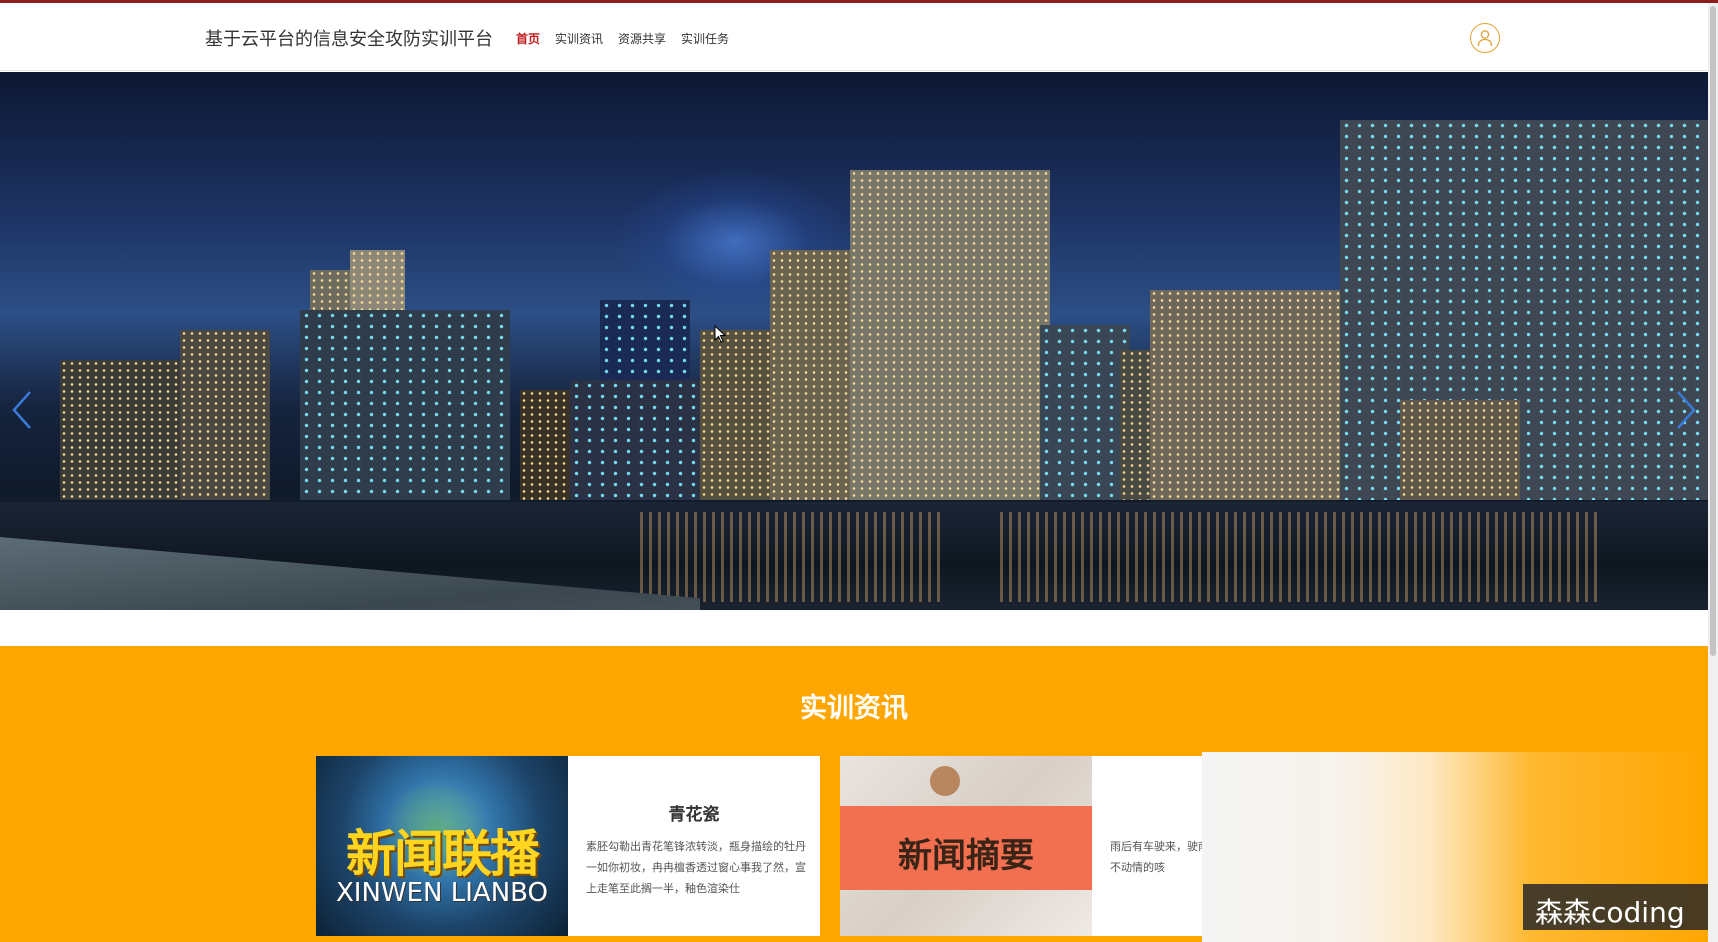 Image resolution: width=1718 pixels, height=942 pixels. Describe the element at coordinates (441, 893) in the screenshot. I see `news-image-subcaption: XINWEN LIANBO` at that location.